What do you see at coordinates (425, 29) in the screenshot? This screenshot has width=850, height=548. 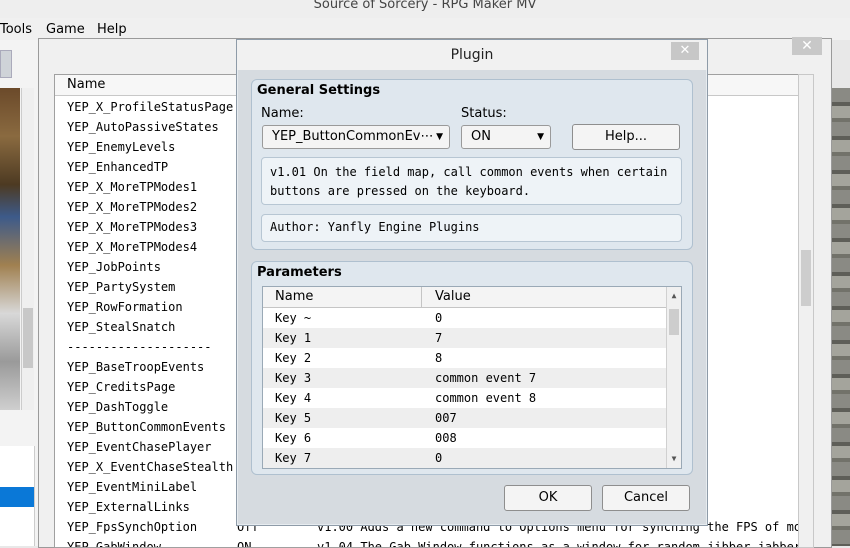 I see `menu-bar: Tools Game Help` at bounding box center [425, 29].